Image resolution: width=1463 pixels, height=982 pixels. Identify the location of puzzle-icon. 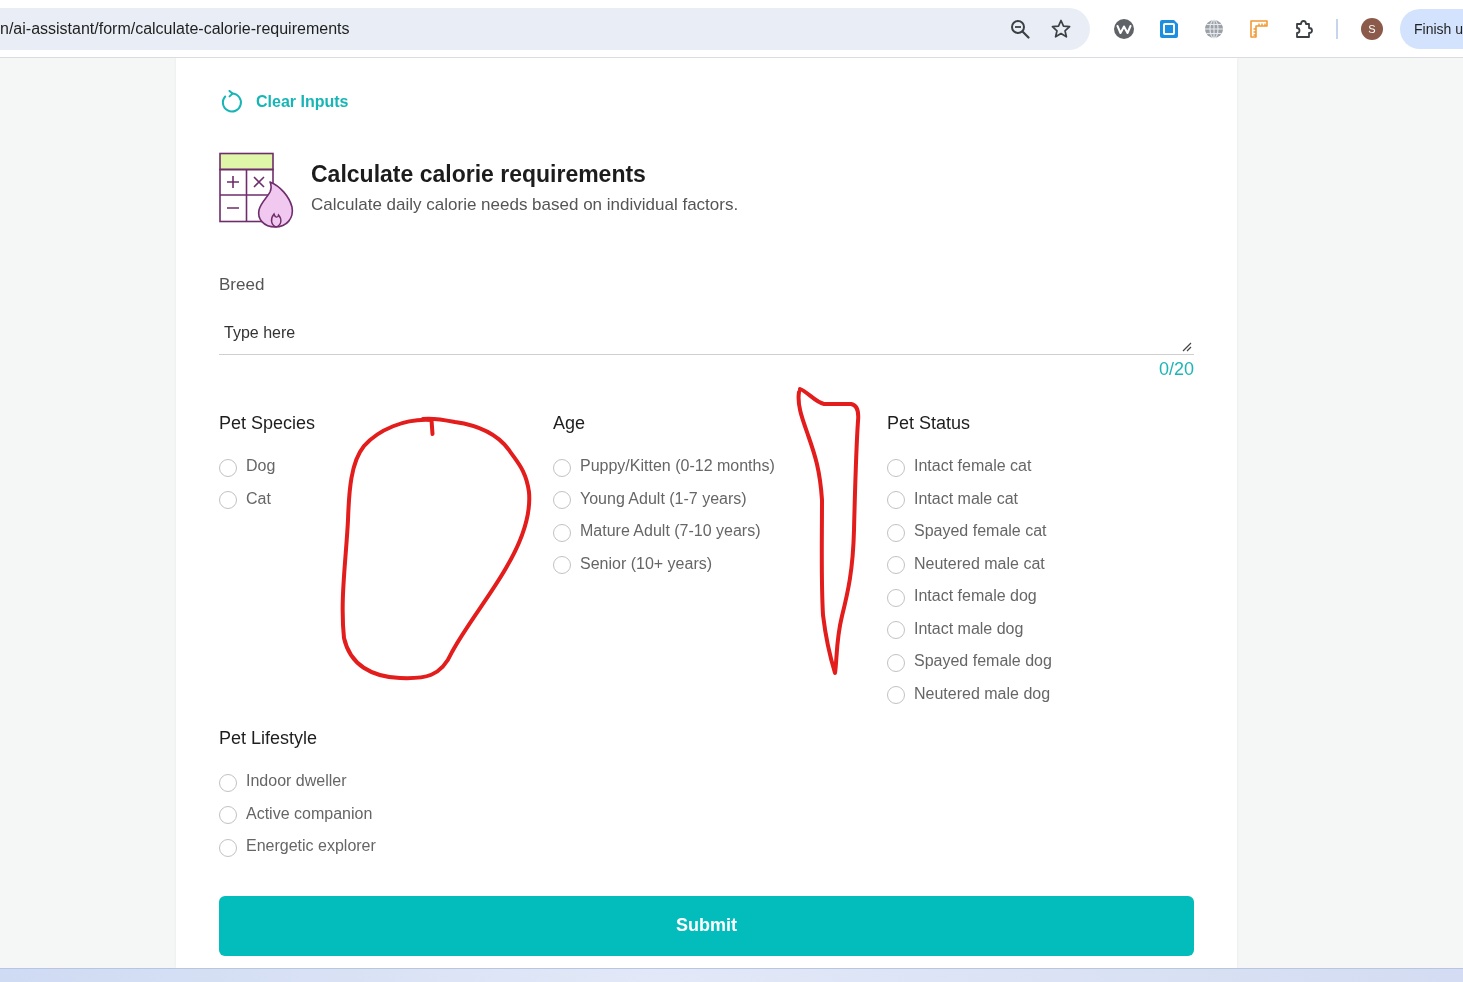
(1304, 28).